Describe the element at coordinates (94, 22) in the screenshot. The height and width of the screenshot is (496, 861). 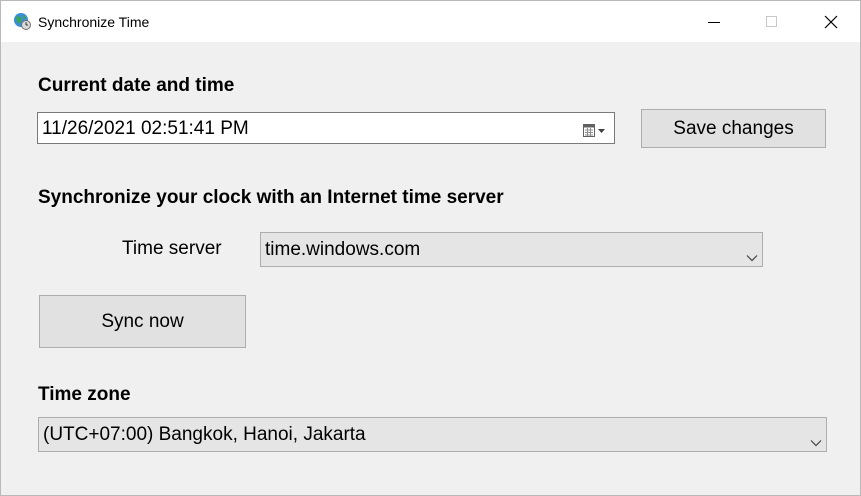
I see `window-title: Synchronize Time` at that location.